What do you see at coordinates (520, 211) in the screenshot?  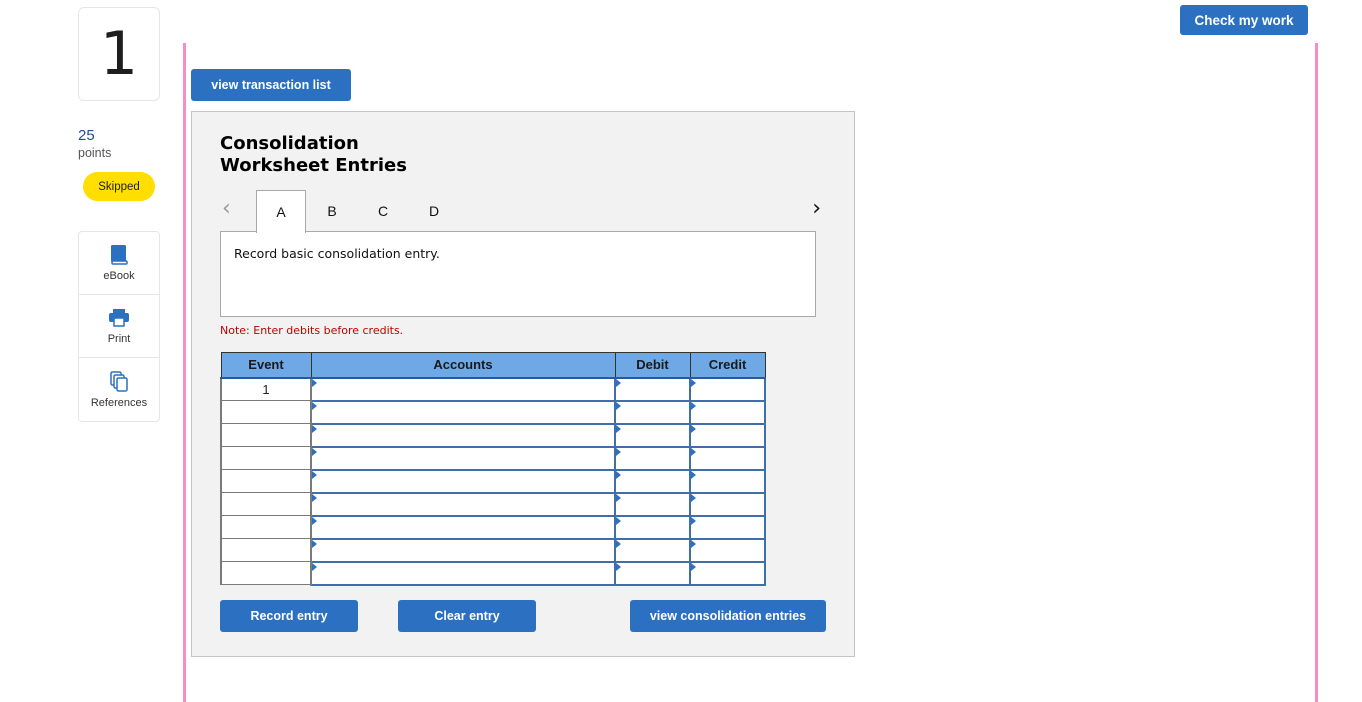 I see `entry-tabs: ‹ A B C D ›` at bounding box center [520, 211].